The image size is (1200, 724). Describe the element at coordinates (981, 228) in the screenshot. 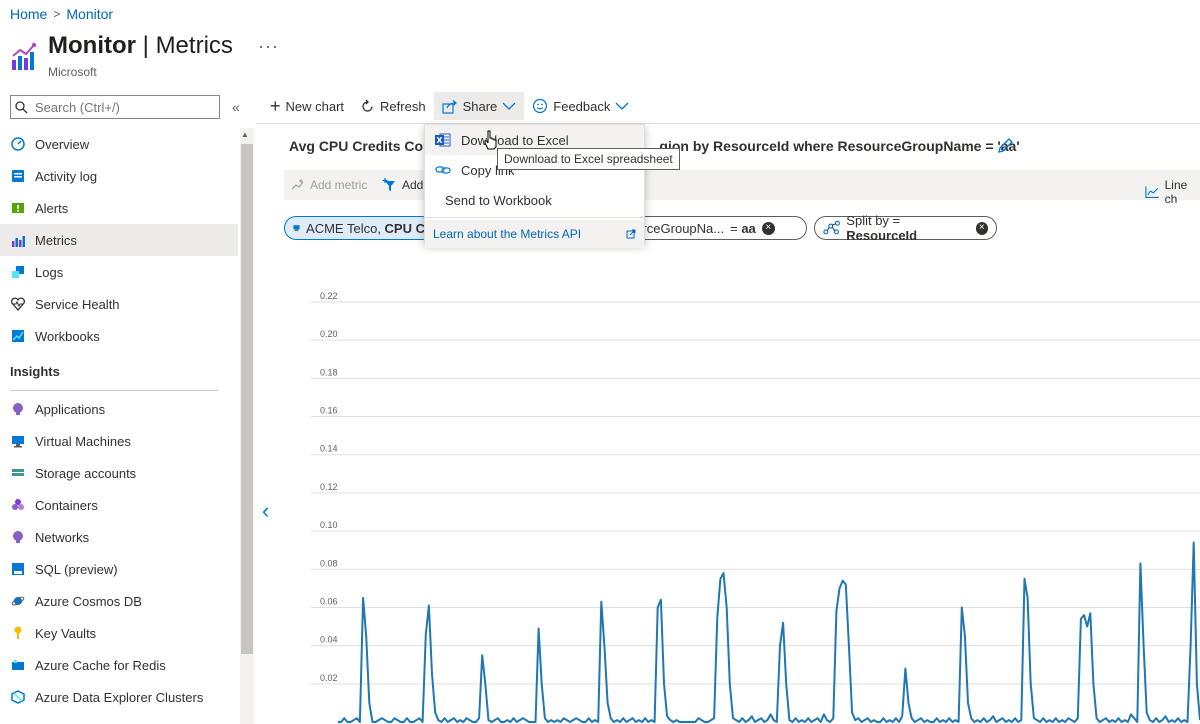

I see `remove-split-icon: ×` at that location.